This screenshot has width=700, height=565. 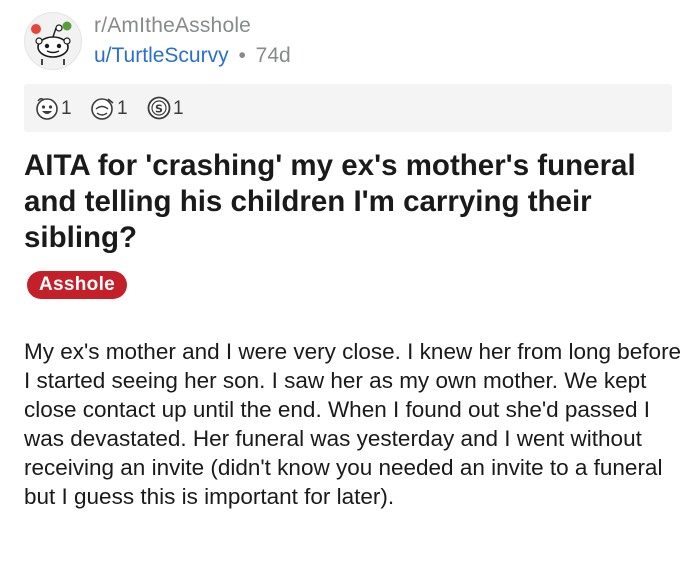 What do you see at coordinates (77, 285) in the screenshot?
I see `post-flair: Asshole` at bounding box center [77, 285].